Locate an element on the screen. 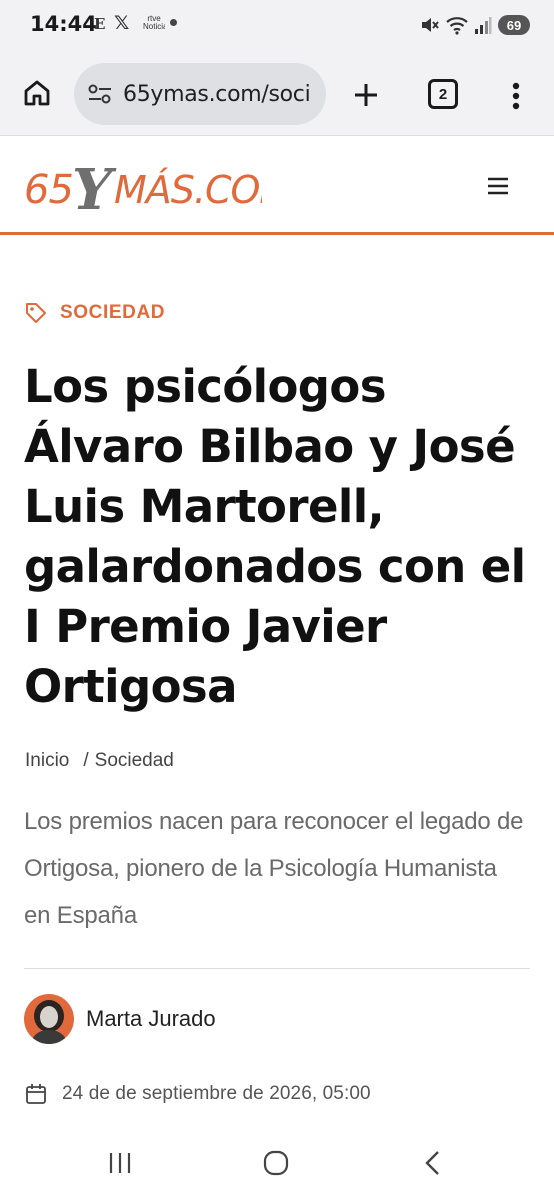 The width and height of the screenshot is (554, 1200). home-icon is located at coordinates (37, 93).